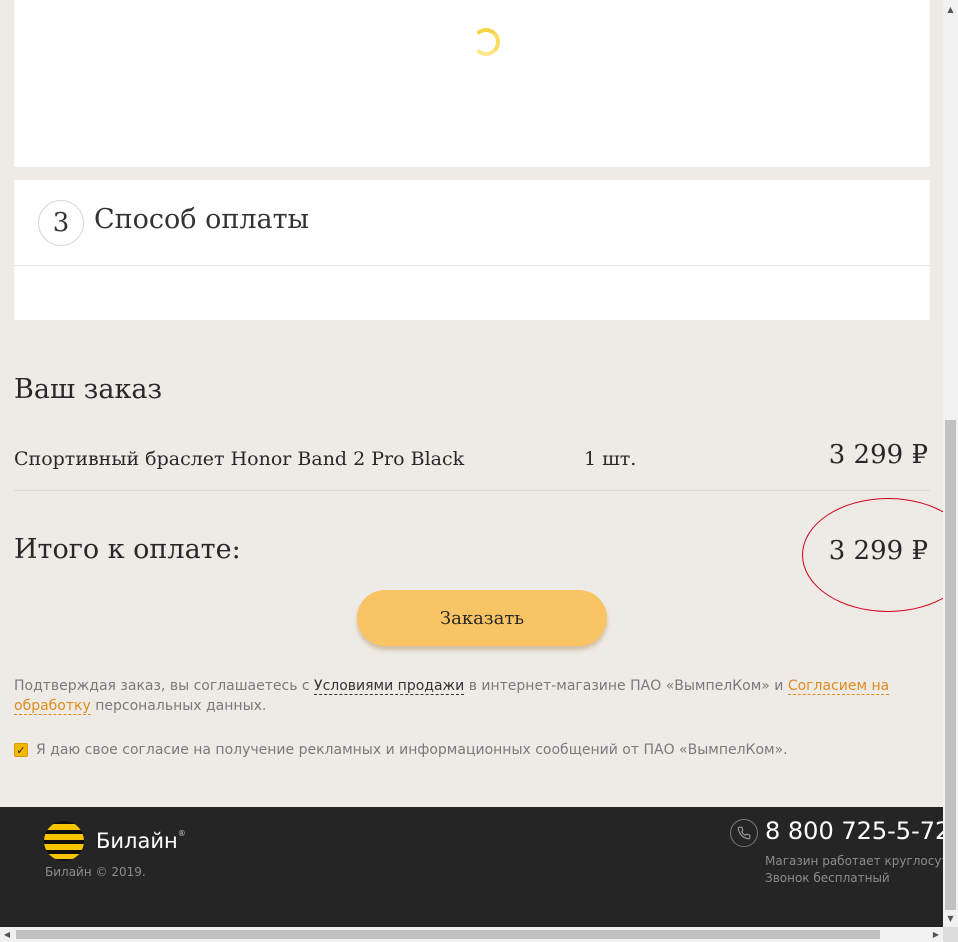  Describe the element at coordinates (164, 686) in the screenshot. I see `agreement-prefix: Подтверждая заказ, вы соглашаетесь с` at that location.